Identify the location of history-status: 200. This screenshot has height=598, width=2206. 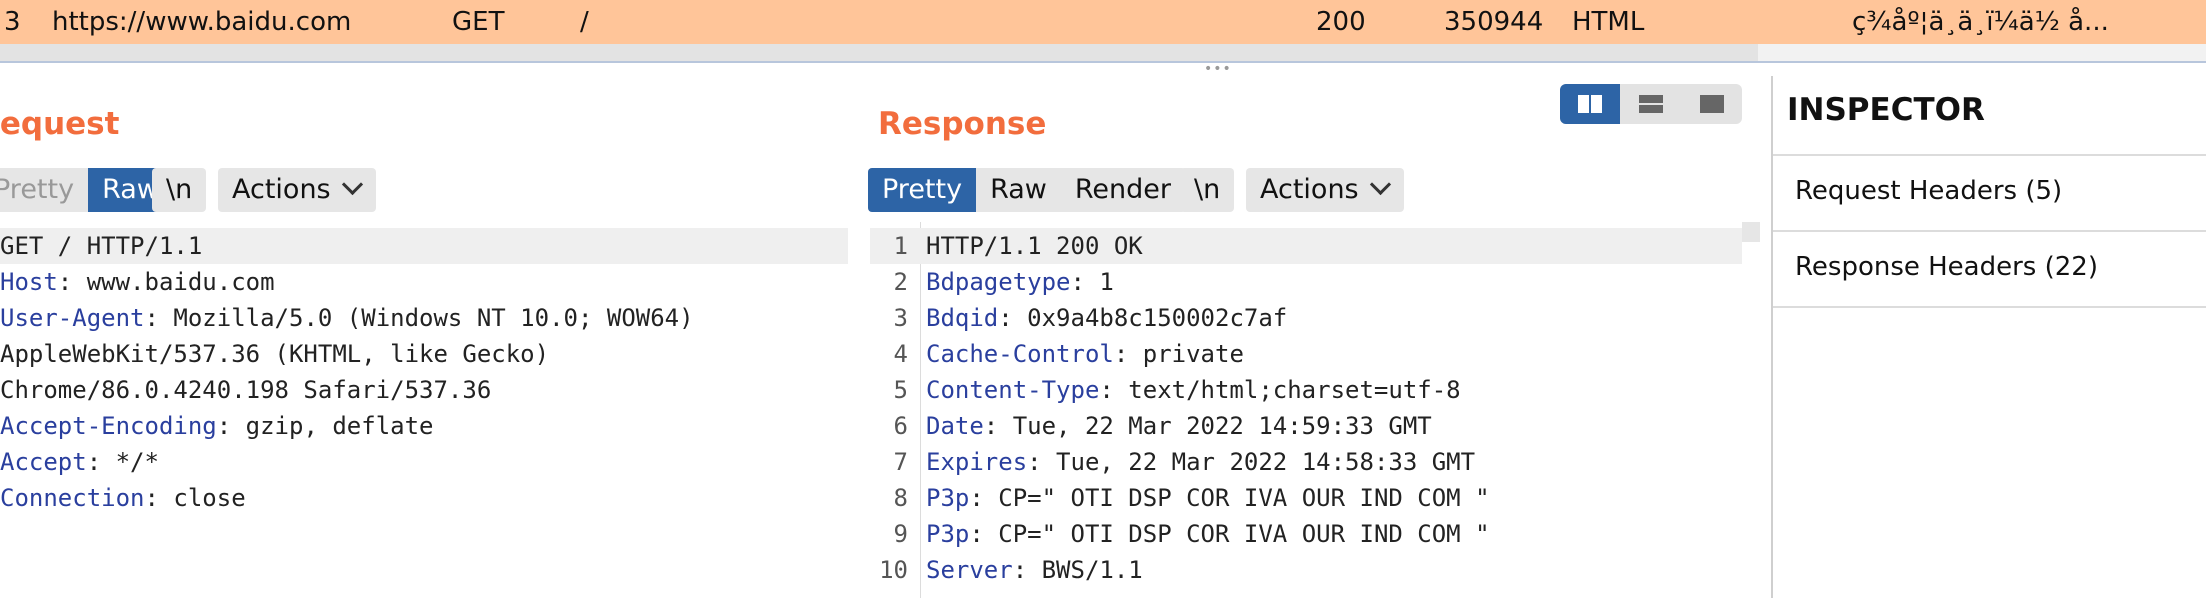
(1341, 22).